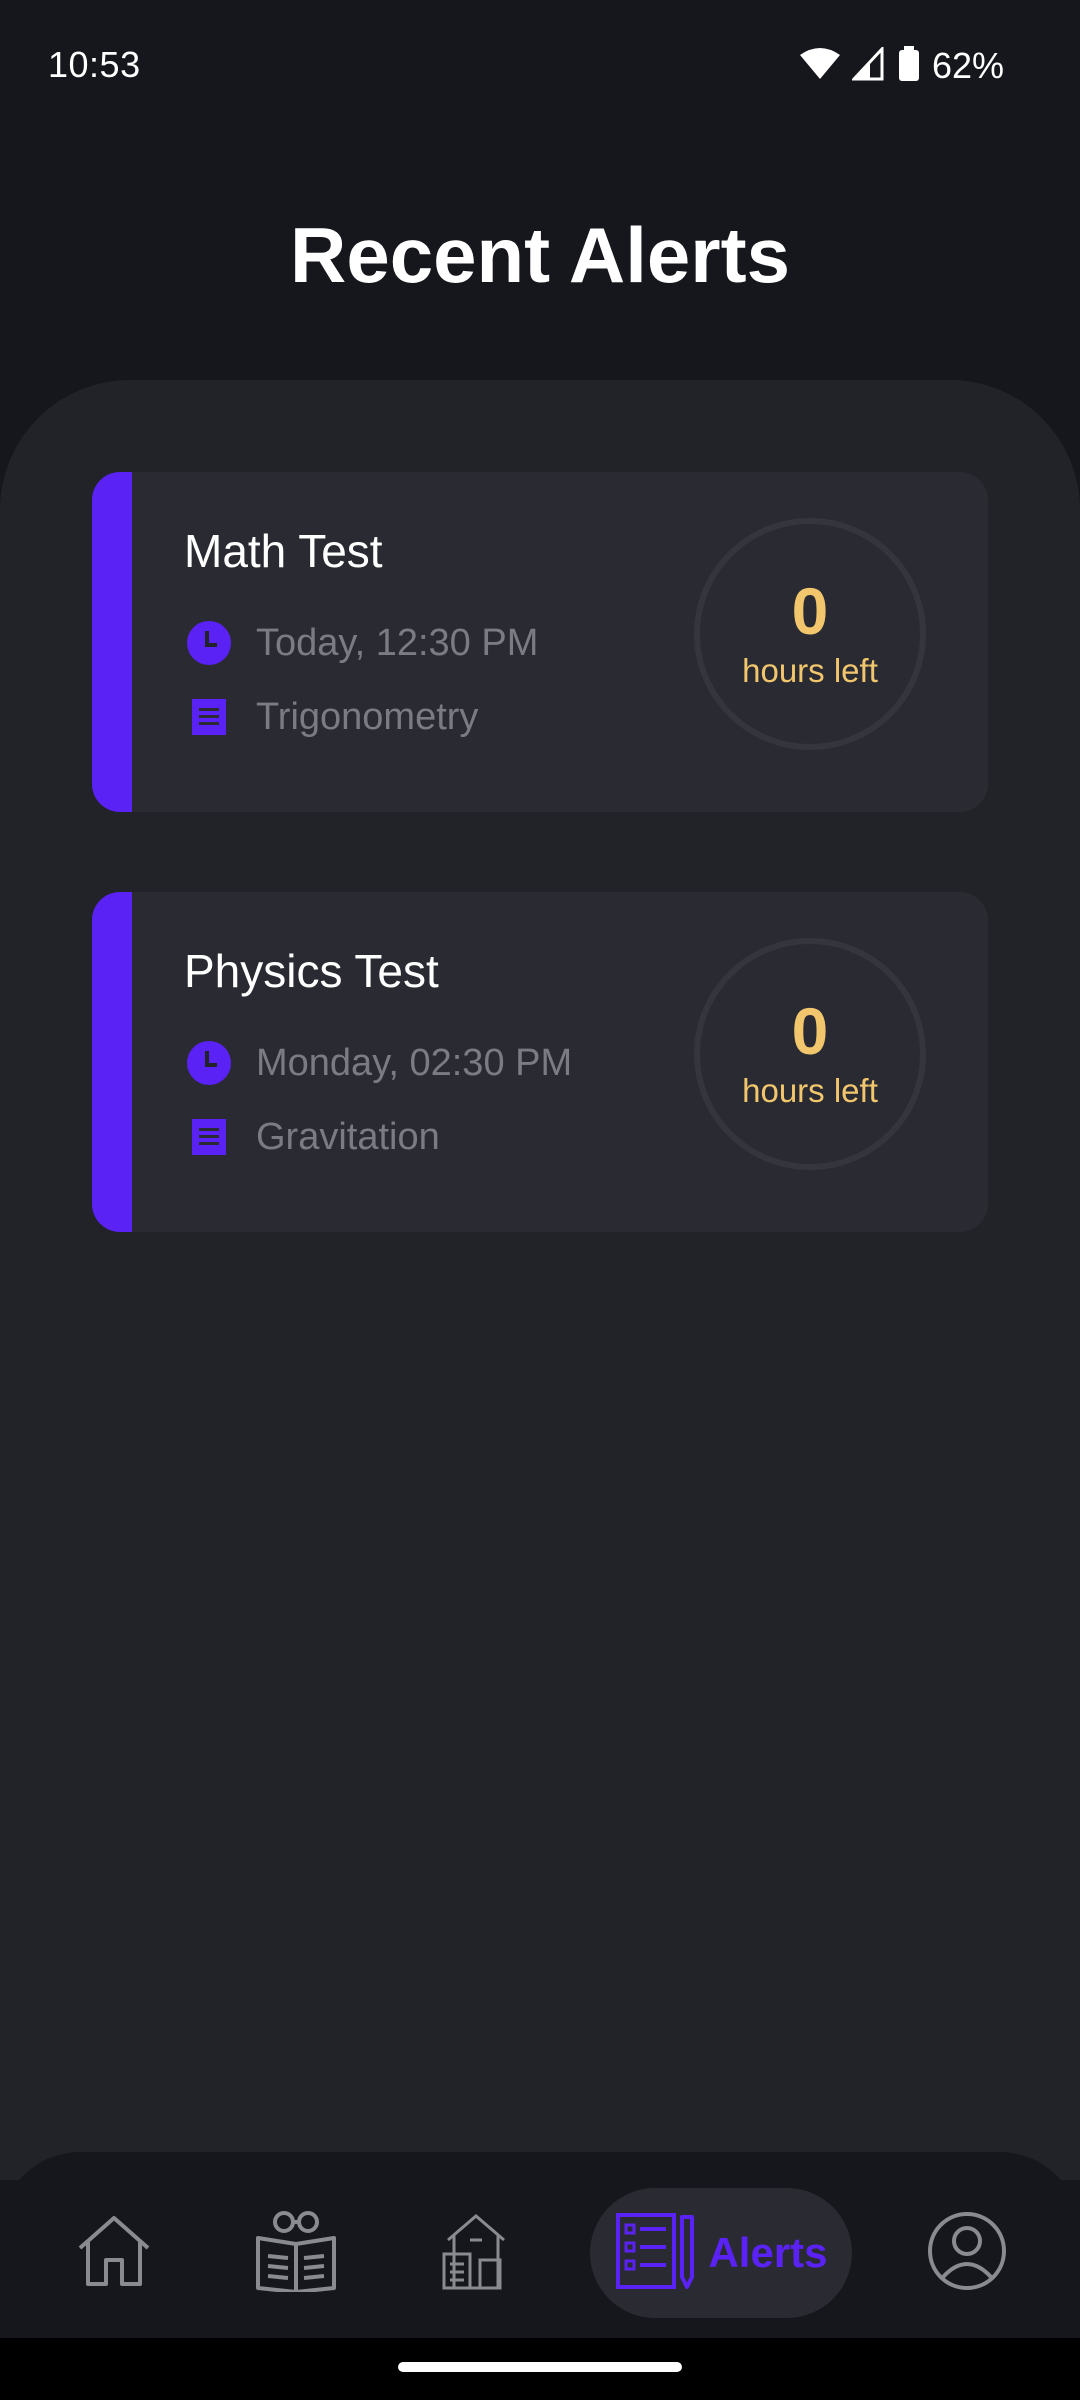  I want to click on wifi-icon, so click(819, 66).